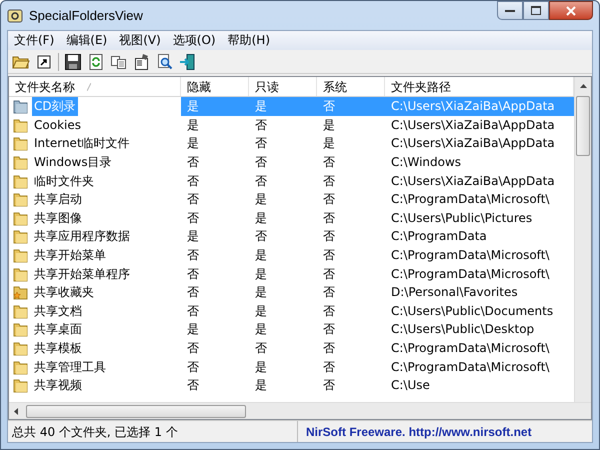 Image resolution: width=600 pixels, height=450 pixels. Describe the element at coordinates (415, 431) in the screenshot. I see `credit-link: NirSoft Freeware. http://www.nirsoft.net` at that location.